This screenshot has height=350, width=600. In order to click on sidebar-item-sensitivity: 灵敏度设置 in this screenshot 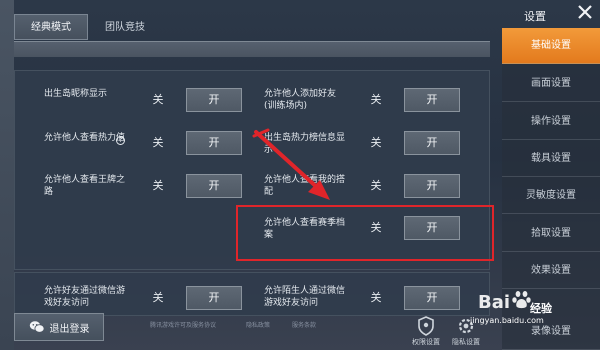, I will do `click(551, 196)`.